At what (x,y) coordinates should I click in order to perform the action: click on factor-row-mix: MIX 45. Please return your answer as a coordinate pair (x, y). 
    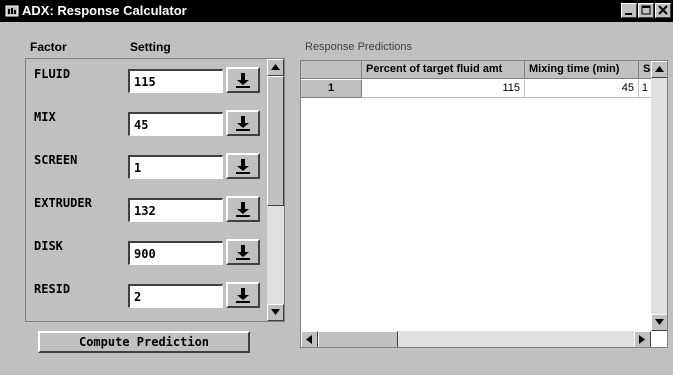
    Looking at the image, I should click on (146, 122).